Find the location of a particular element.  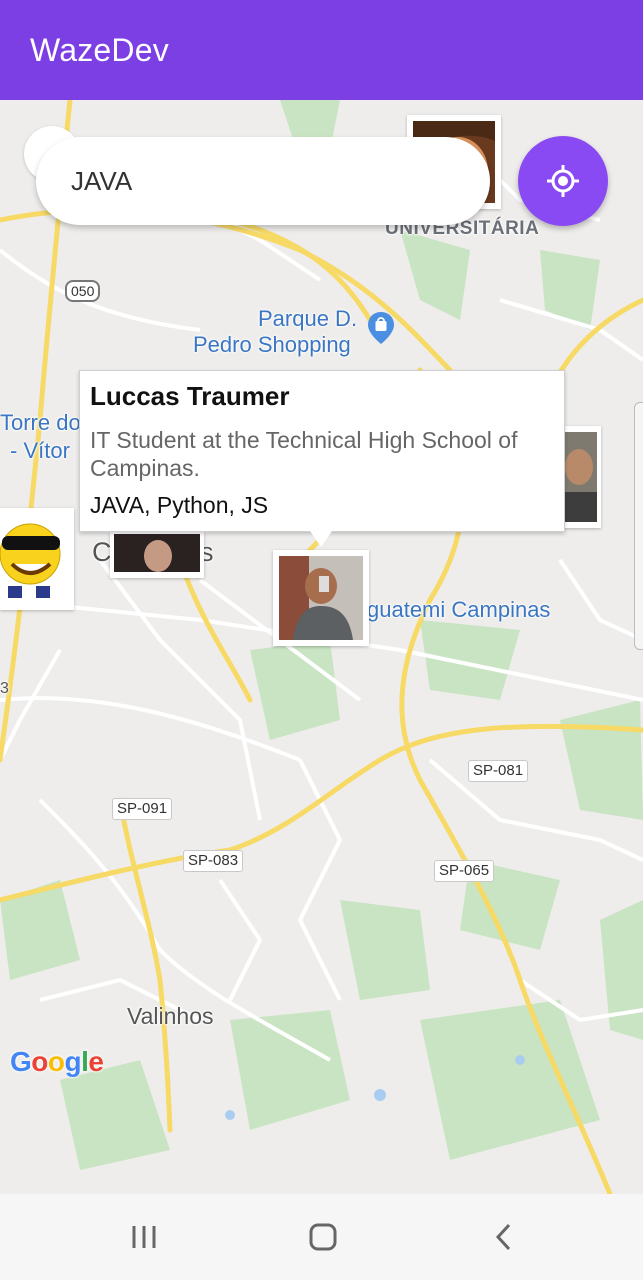

map-side-handle is located at coordinates (638, 526).